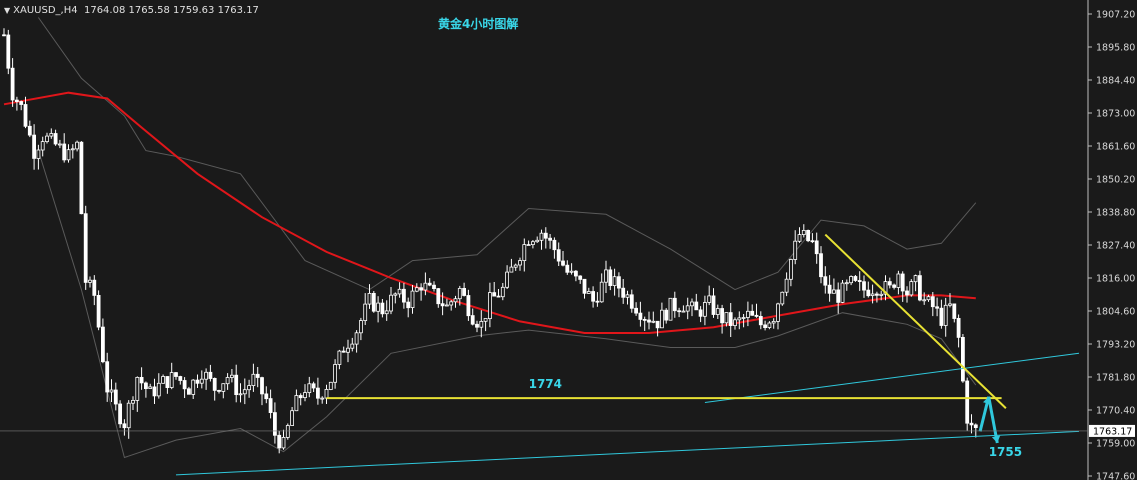 This screenshot has height=480, width=1137. What do you see at coordinates (1115, 345) in the screenshot?
I see `price-tick-label: 1793.20` at bounding box center [1115, 345].